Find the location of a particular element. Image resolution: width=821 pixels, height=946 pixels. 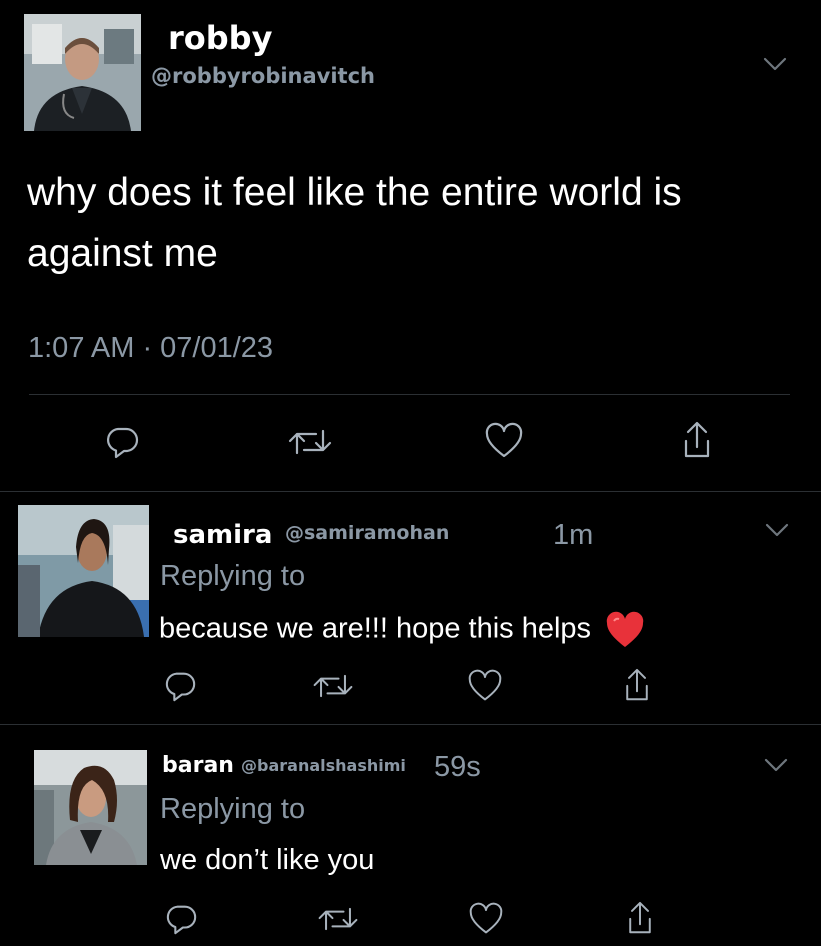

display-name: robby is located at coordinates (220, 38).